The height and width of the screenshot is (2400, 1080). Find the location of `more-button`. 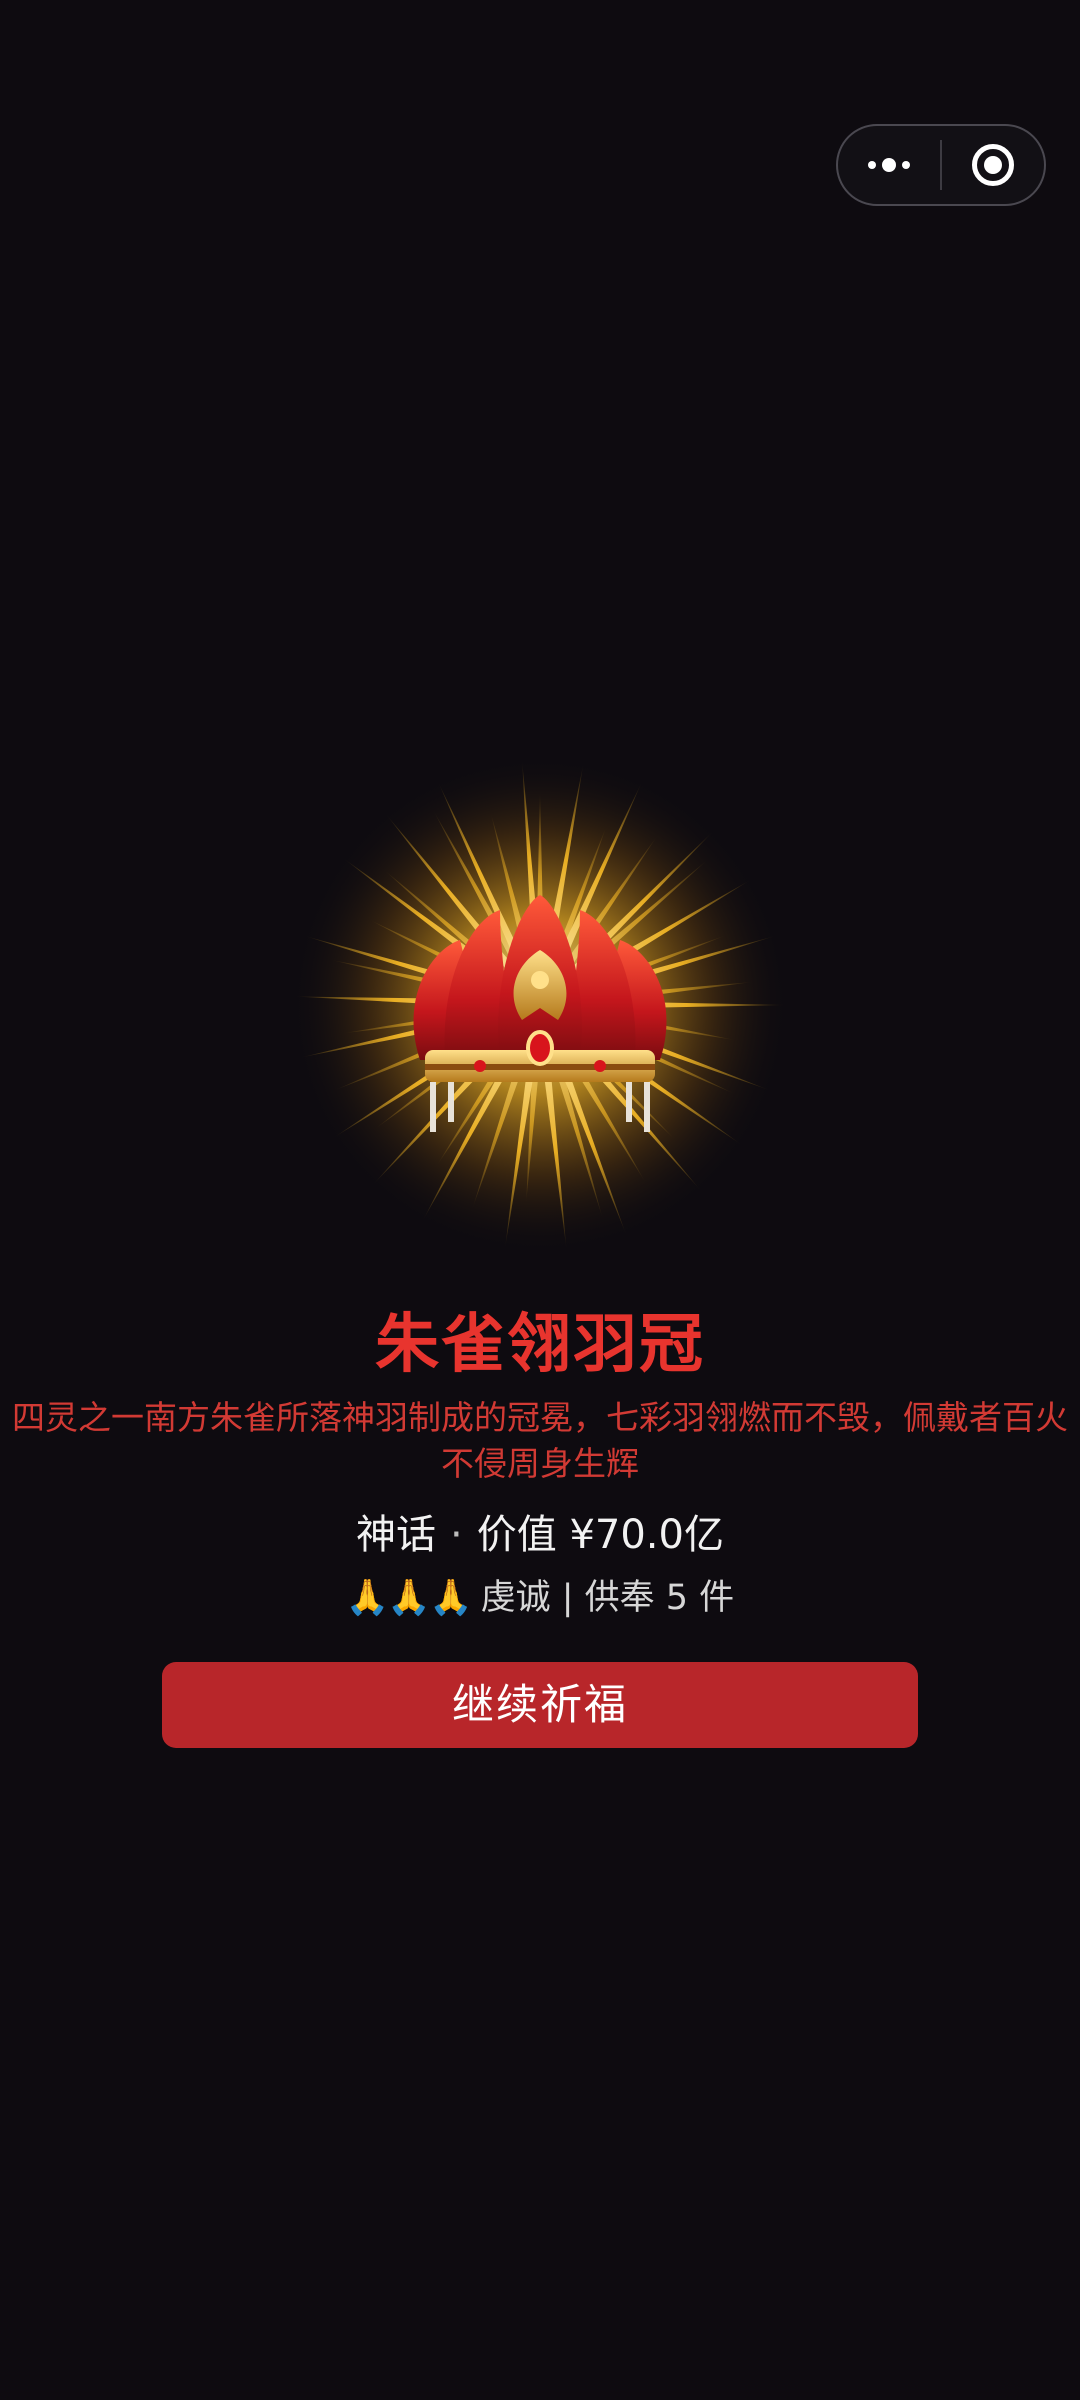

more-button is located at coordinates (889, 165).